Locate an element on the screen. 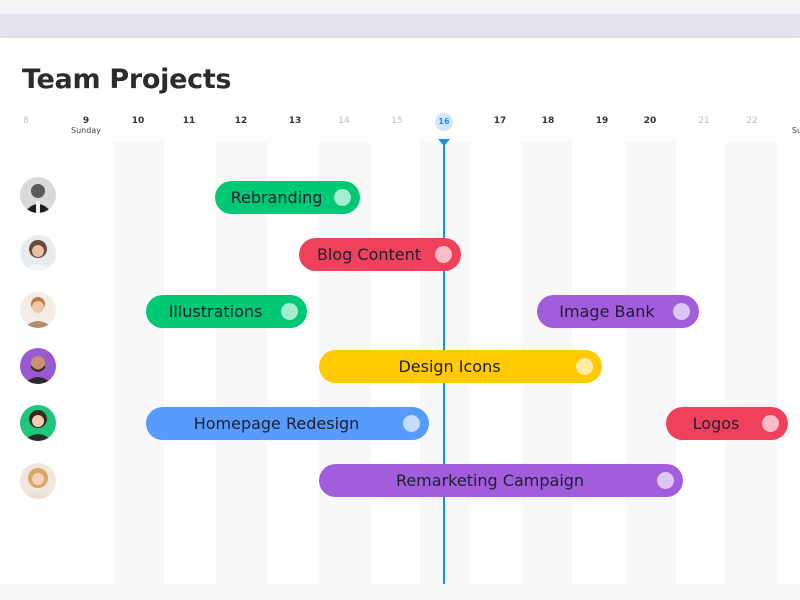 The height and width of the screenshot is (600, 800). day-label-9: 9 is located at coordinates (86, 121).